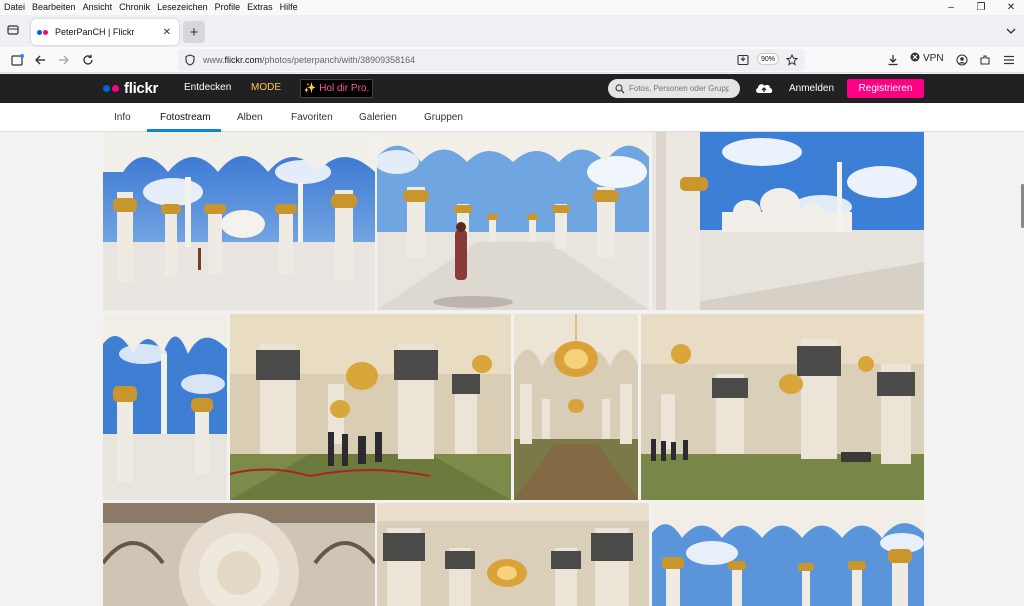 Image resolution: width=1024 pixels, height=606 pixels. Describe the element at coordinates (141, 88) in the screenshot. I see `logo-text: flickr` at that location.